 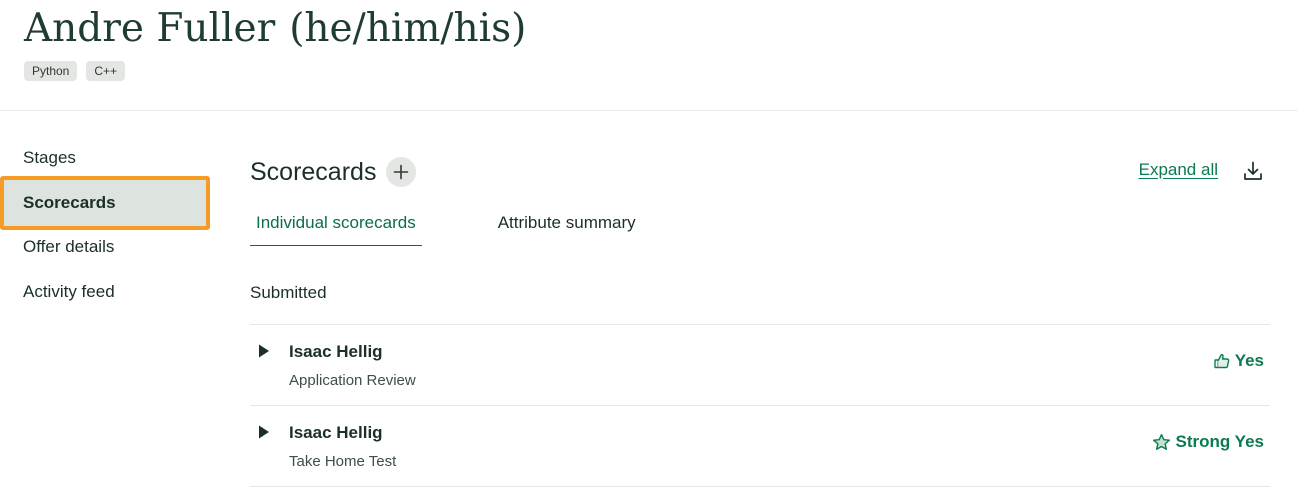 What do you see at coordinates (567, 225) in the screenshot?
I see `tab-attribute-summary: Attribute summary` at bounding box center [567, 225].